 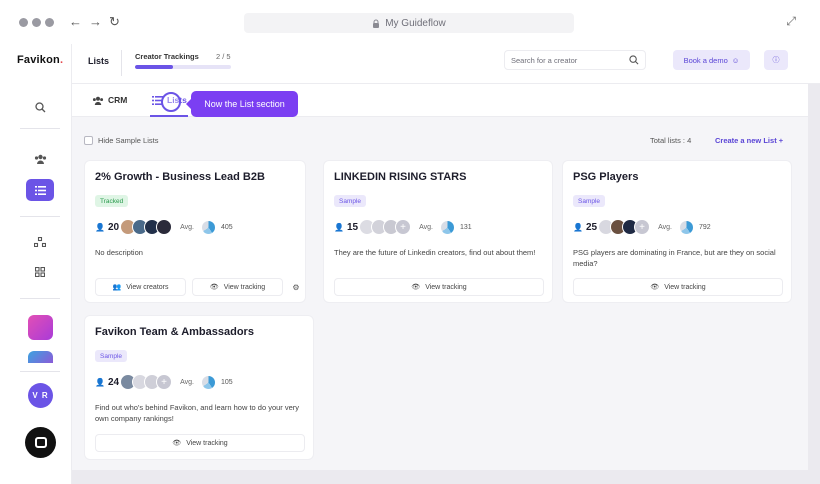 I want to click on list-card-title: 2% Growth - Business Lead B2B, so click(x=180, y=177).